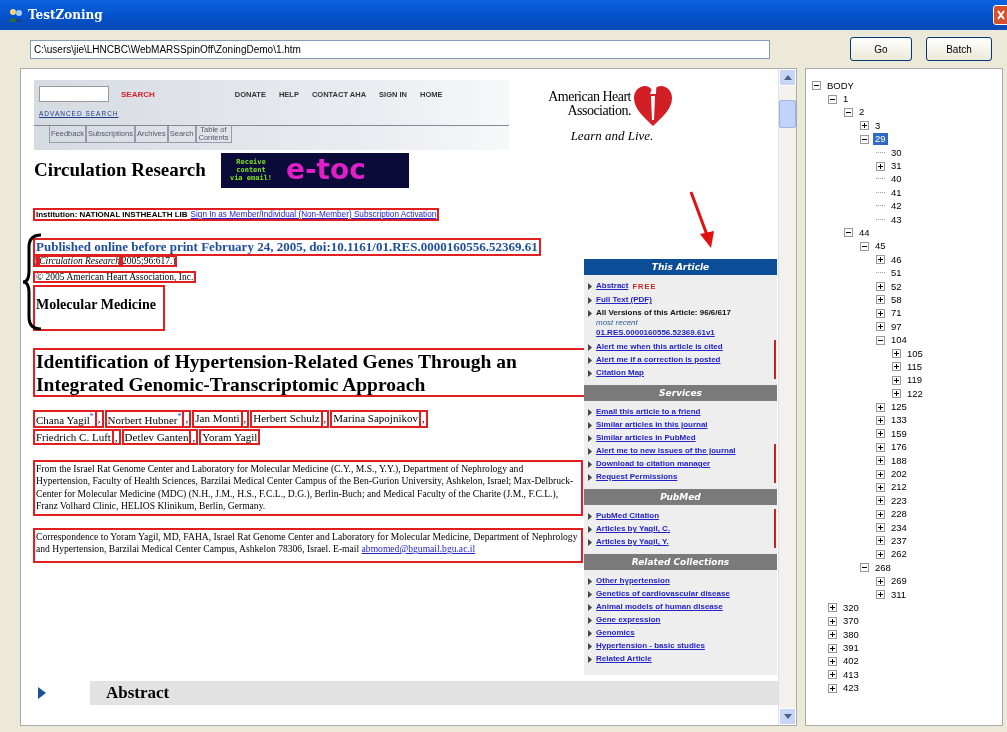 This screenshot has height=732, width=1007. What do you see at coordinates (646, 437) in the screenshot?
I see `sidebar-link: Similar articles in PubMed` at bounding box center [646, 437].